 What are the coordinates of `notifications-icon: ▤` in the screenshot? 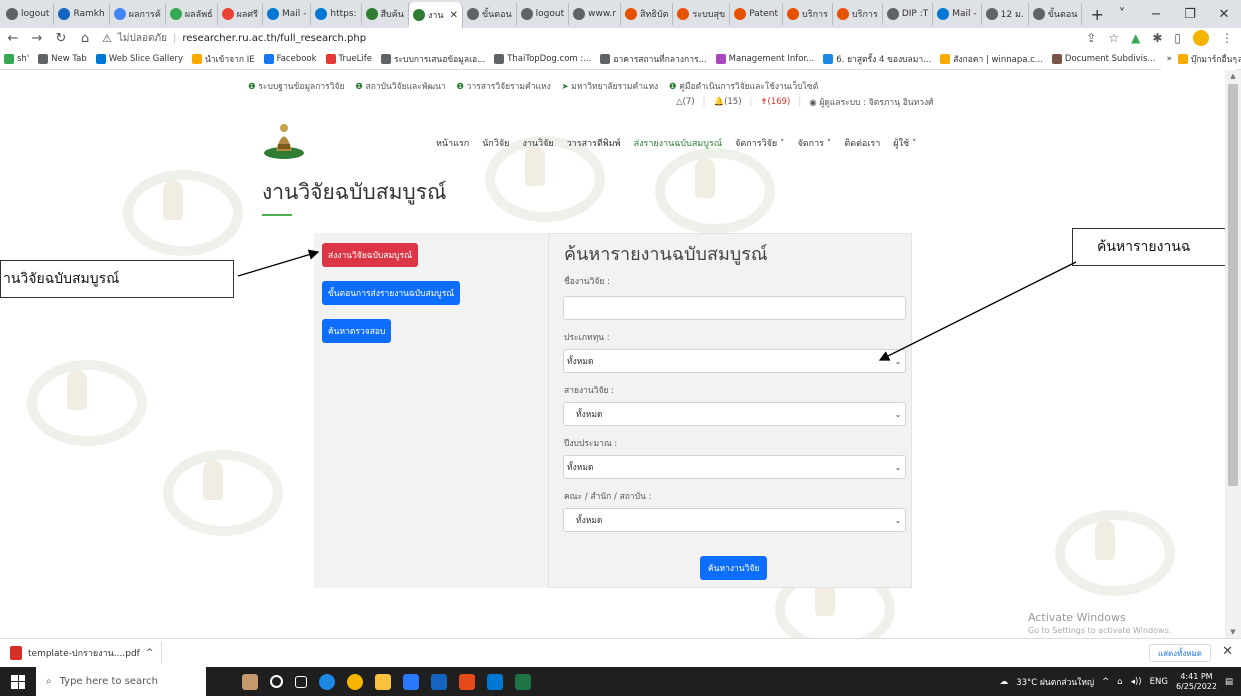 It's located at (1229, 682).